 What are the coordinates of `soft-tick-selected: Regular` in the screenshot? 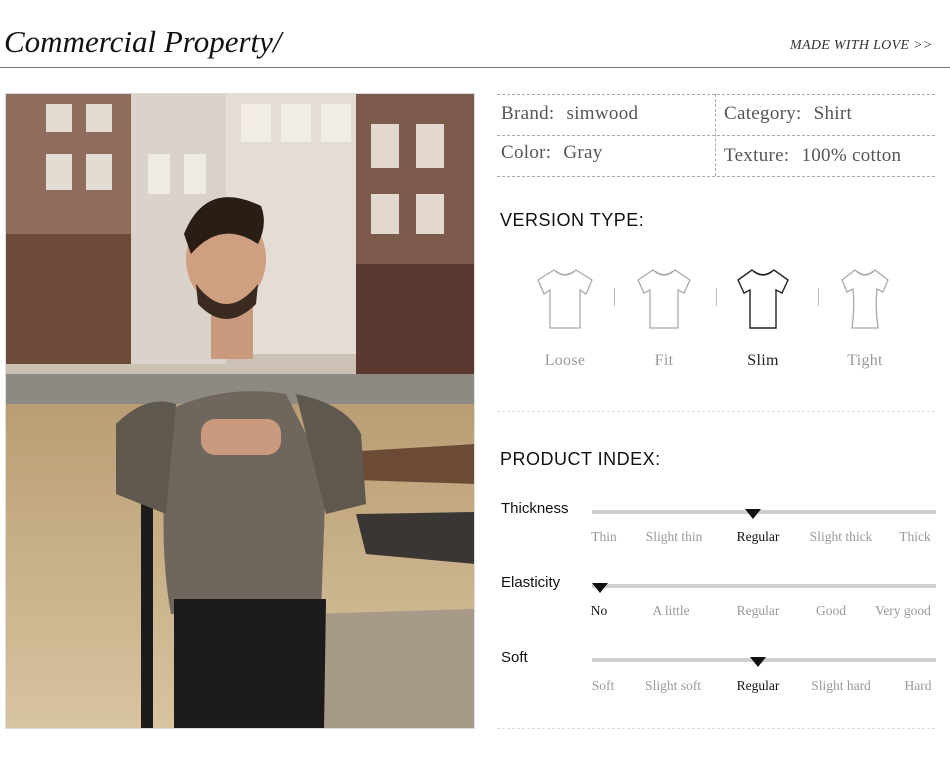 It's located at (758, 685).